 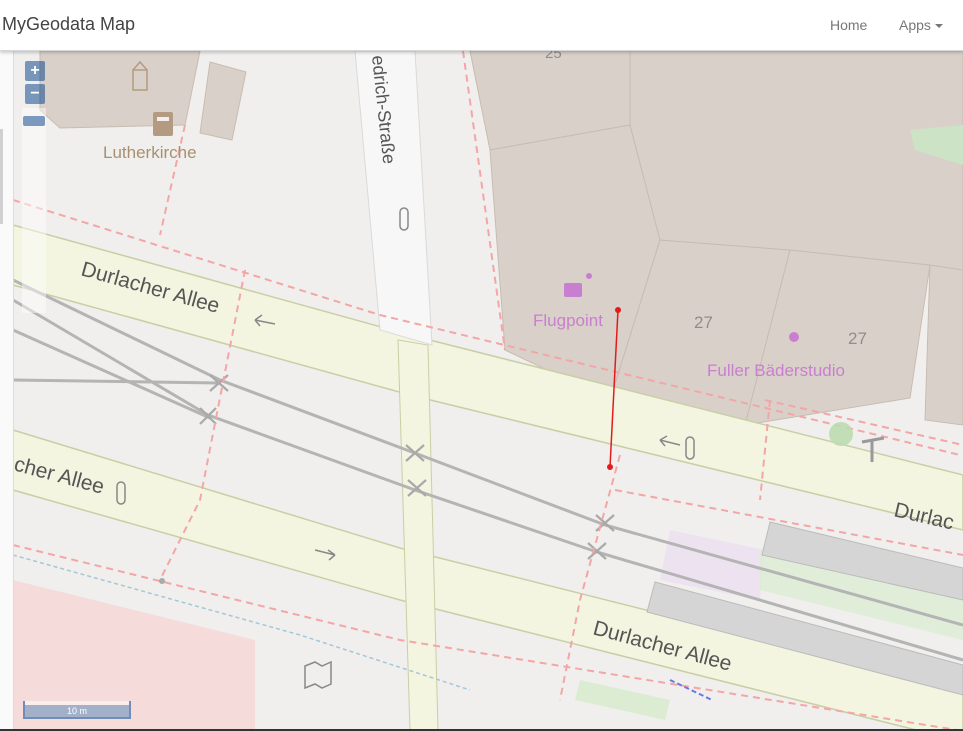 I want to click on nav-apps-label: Apps, so click(x=915, y=25).